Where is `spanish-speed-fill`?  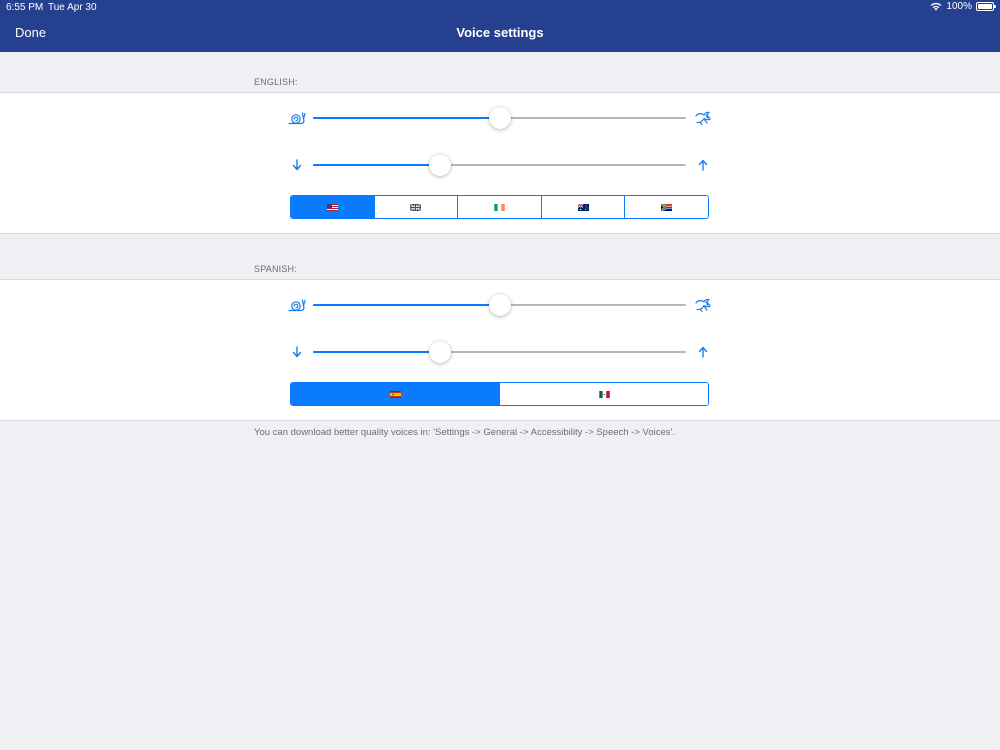
spanish-speed-fill is located at coordinates (406, 305).